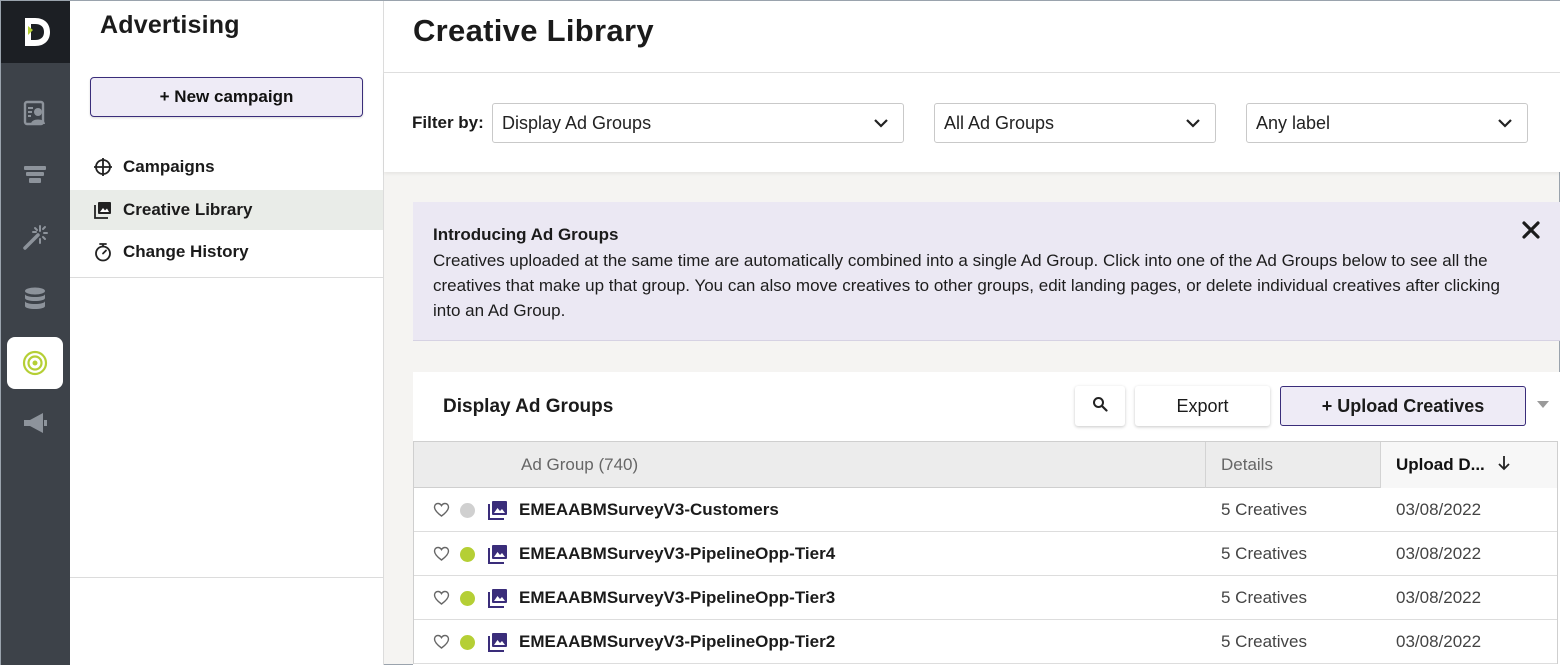 The width and height of the screenshot is (1560, 665). Describe the element at coordinates (1403, 406) in the screenshot. I see `upload-creatives-button: + Upload Creatives` at that location.